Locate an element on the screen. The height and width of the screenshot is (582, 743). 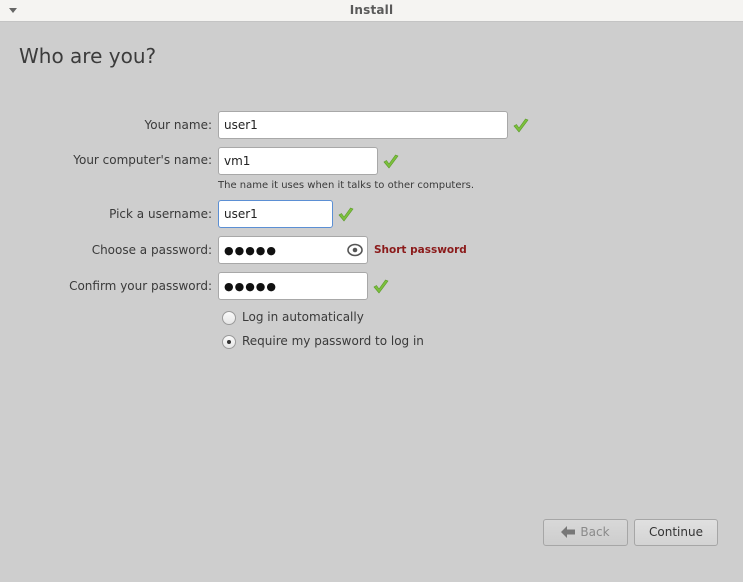
window-title: Install is located at coordinates (371, 10).